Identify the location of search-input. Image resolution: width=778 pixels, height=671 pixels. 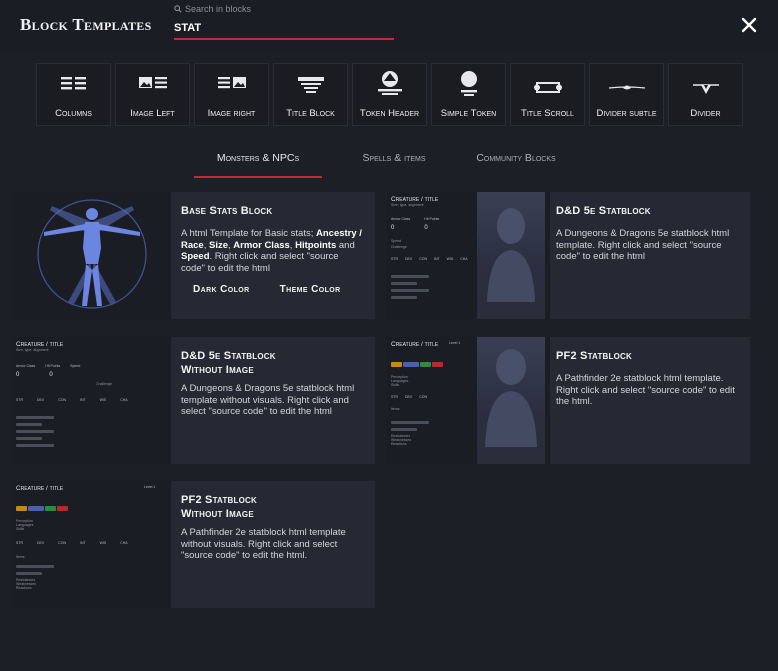
(284, 29).